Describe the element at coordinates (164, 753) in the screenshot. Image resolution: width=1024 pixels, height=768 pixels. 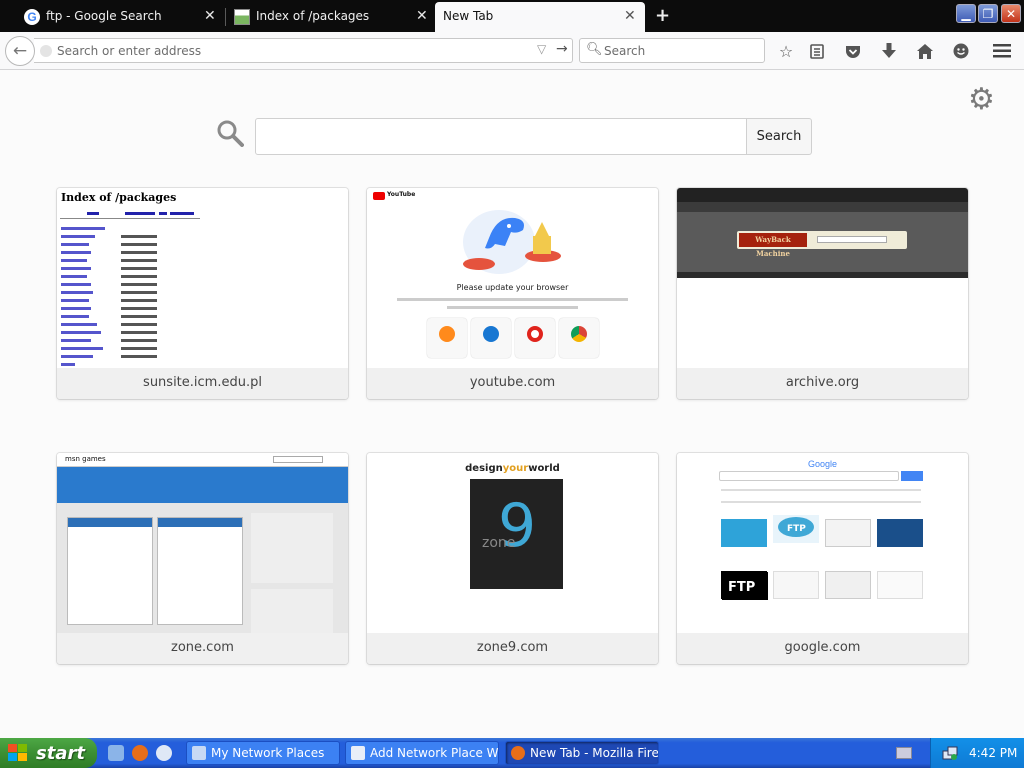
I see `media-player-icon` at that location.